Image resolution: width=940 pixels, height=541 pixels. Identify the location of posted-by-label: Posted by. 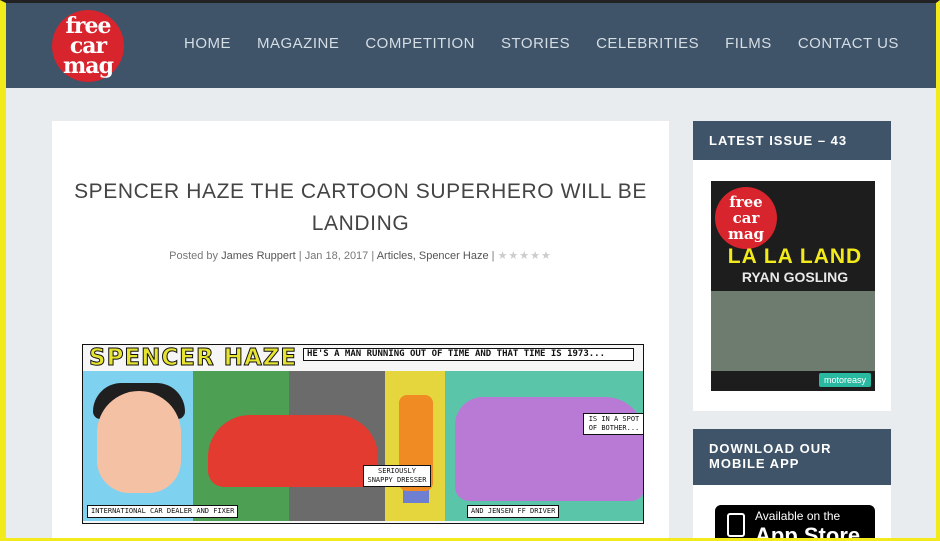
(194, 256).